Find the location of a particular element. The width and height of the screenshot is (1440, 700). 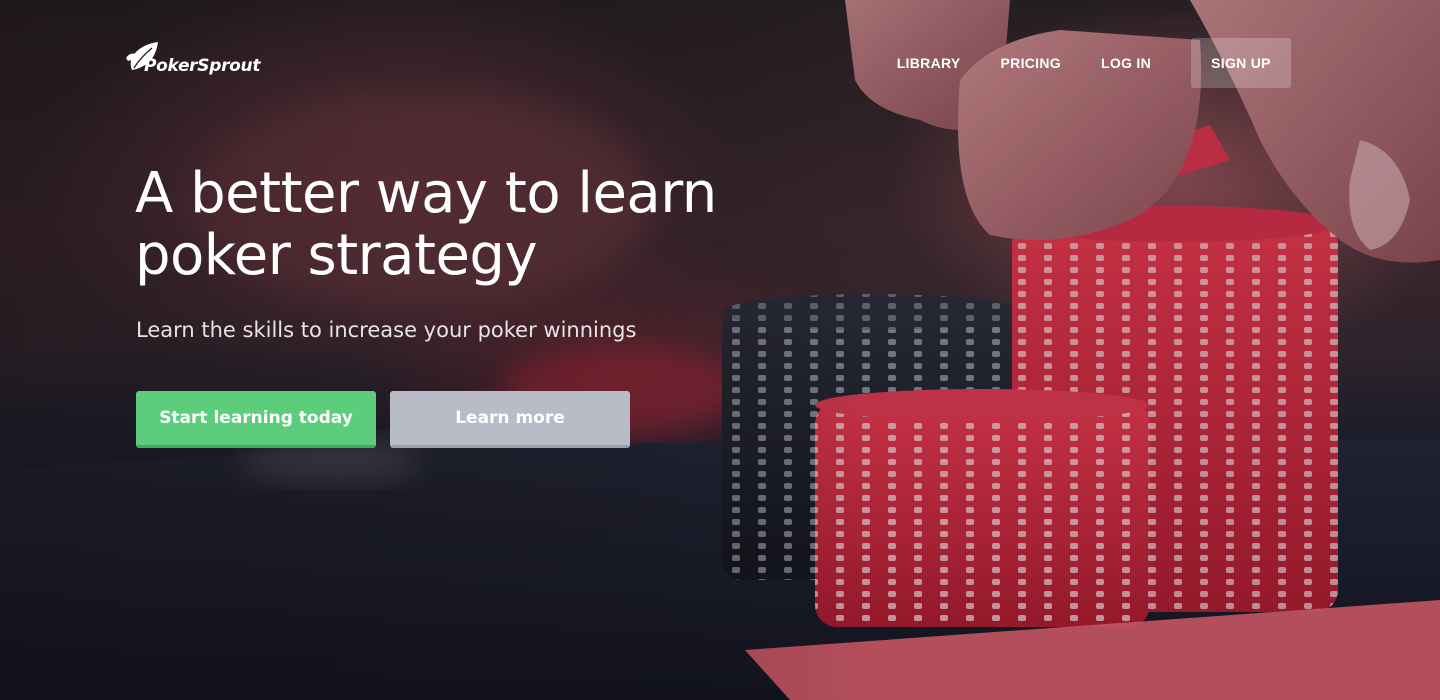

hero-headline: A better way to learn poker strategy is located at coordinates (495, 225).